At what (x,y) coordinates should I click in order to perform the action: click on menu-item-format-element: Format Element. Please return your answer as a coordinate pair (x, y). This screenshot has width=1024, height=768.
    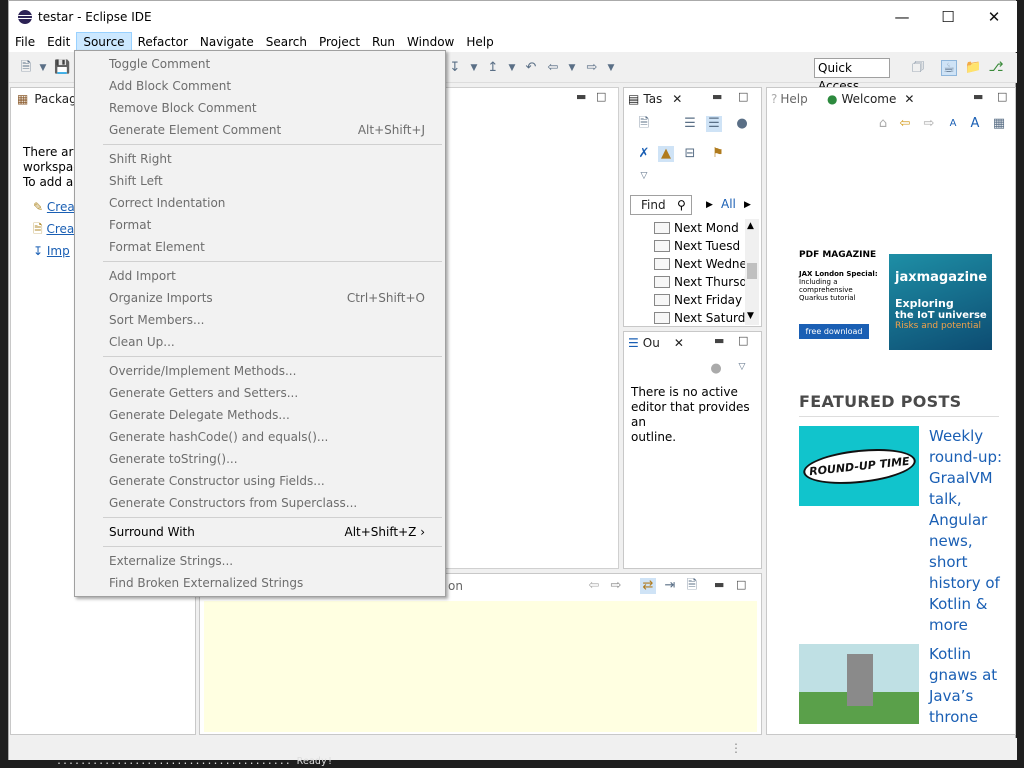
    Looking at the image, I should click on (267, 247).